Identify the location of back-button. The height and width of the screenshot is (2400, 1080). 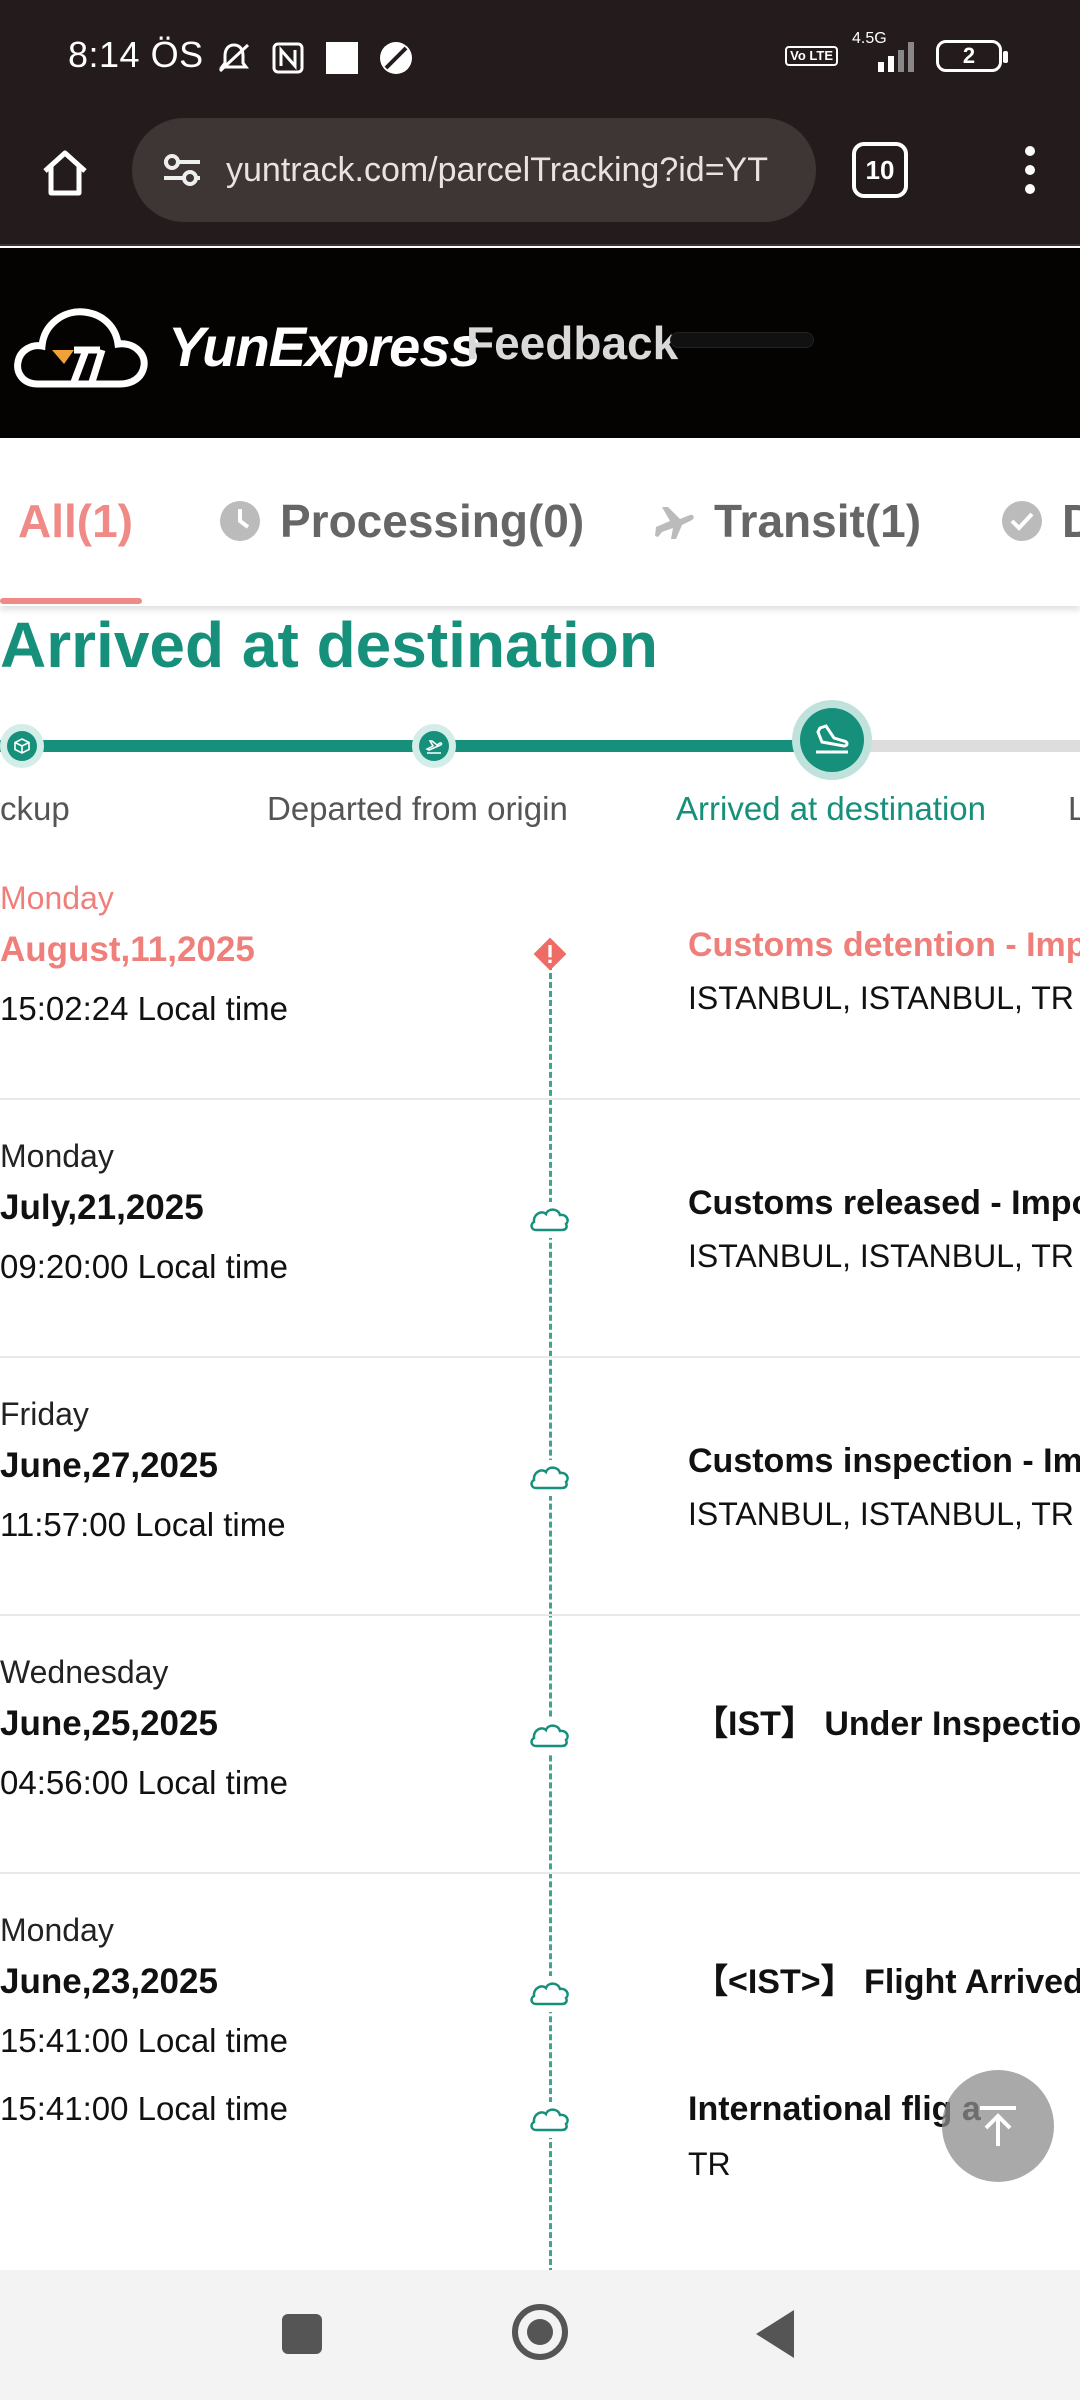
(775, 2334).